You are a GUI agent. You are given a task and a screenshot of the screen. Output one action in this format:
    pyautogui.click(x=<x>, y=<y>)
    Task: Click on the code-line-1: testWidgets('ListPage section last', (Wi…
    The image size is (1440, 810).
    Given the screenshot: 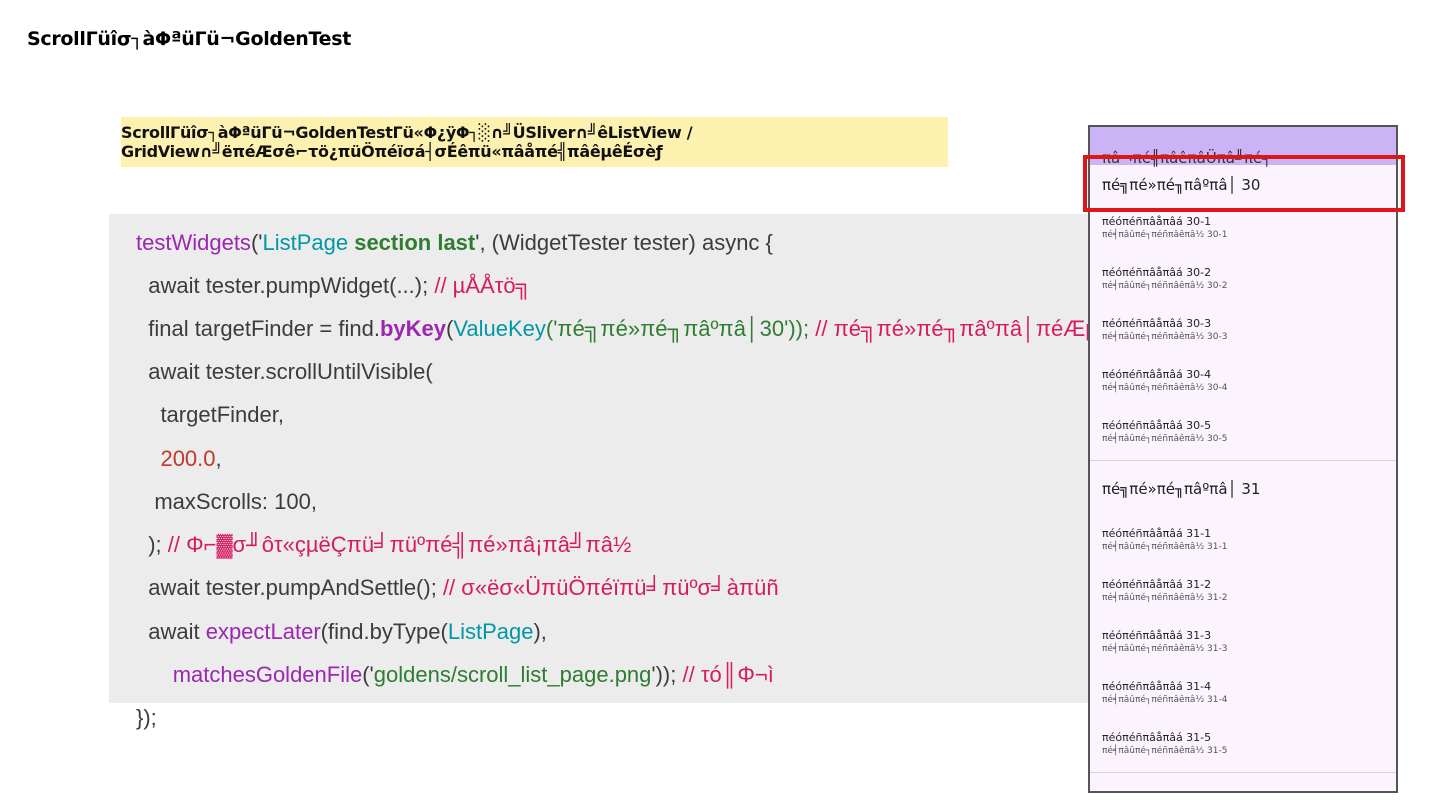 What is the action you would take?
    pyautogui.click(x=454, y=243)
    